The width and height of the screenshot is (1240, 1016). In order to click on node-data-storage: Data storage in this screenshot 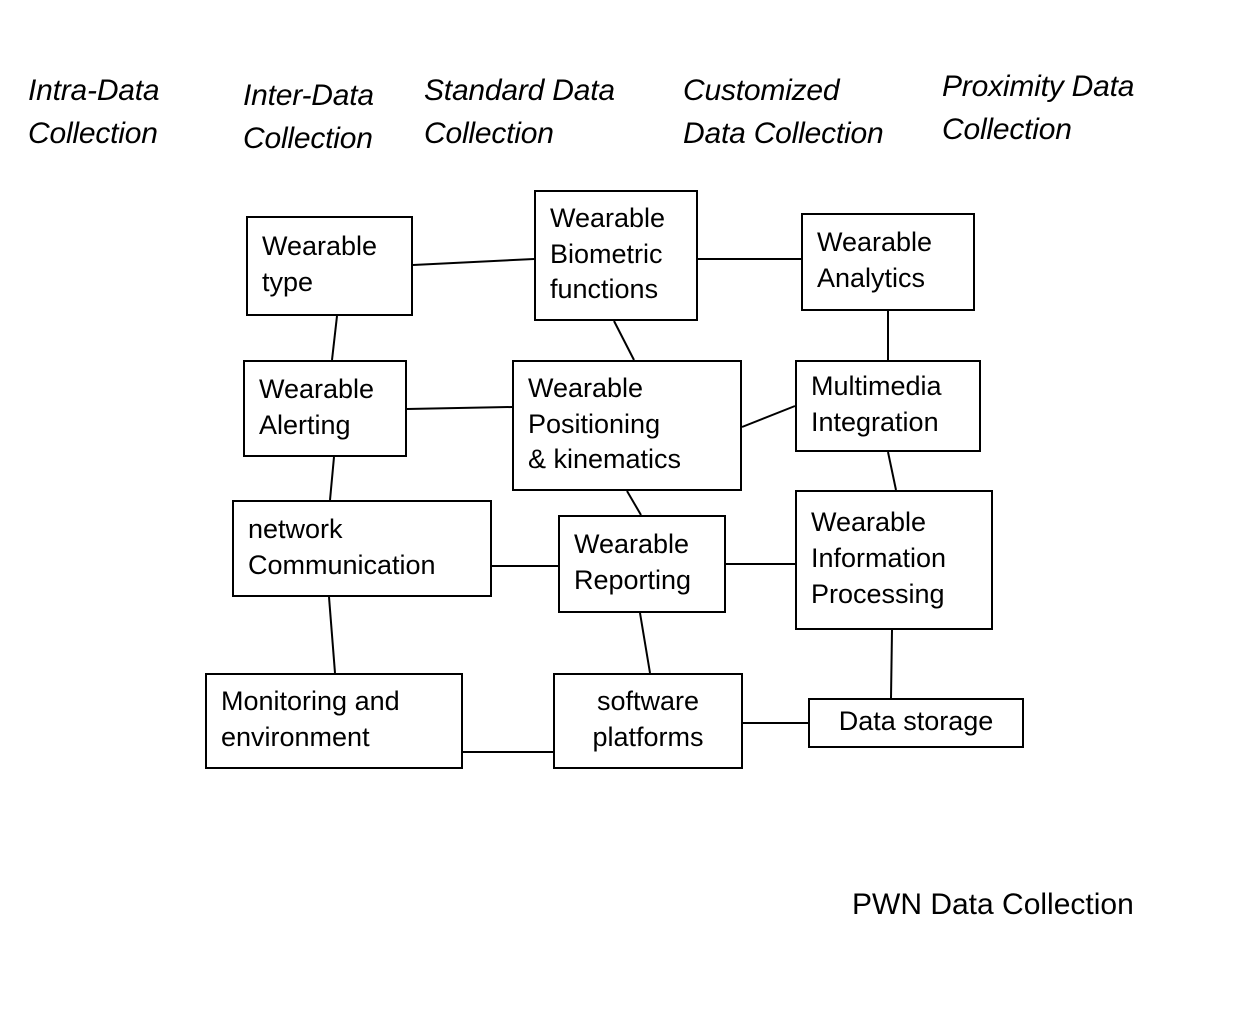, I will do `click(916, 723)`.